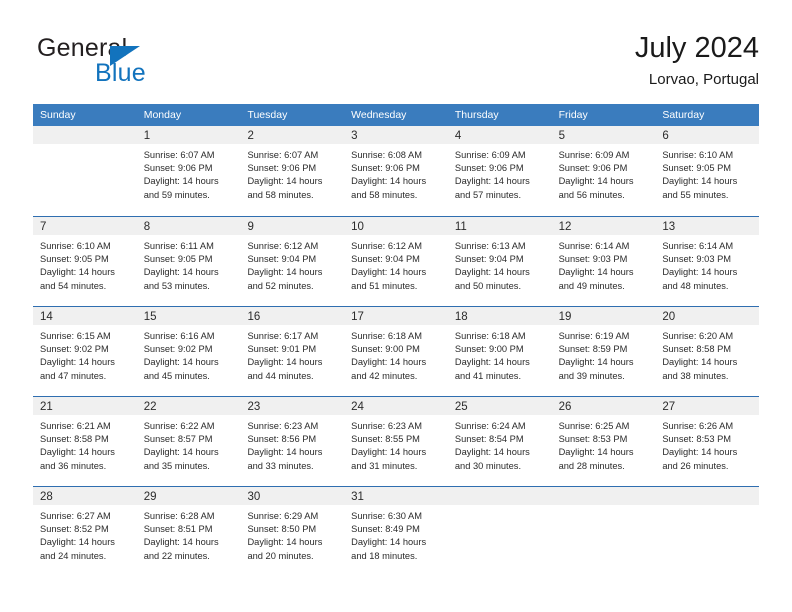  Describe the element at coordinates (499, 496) in the screenshot. I see `date-band` at that location.